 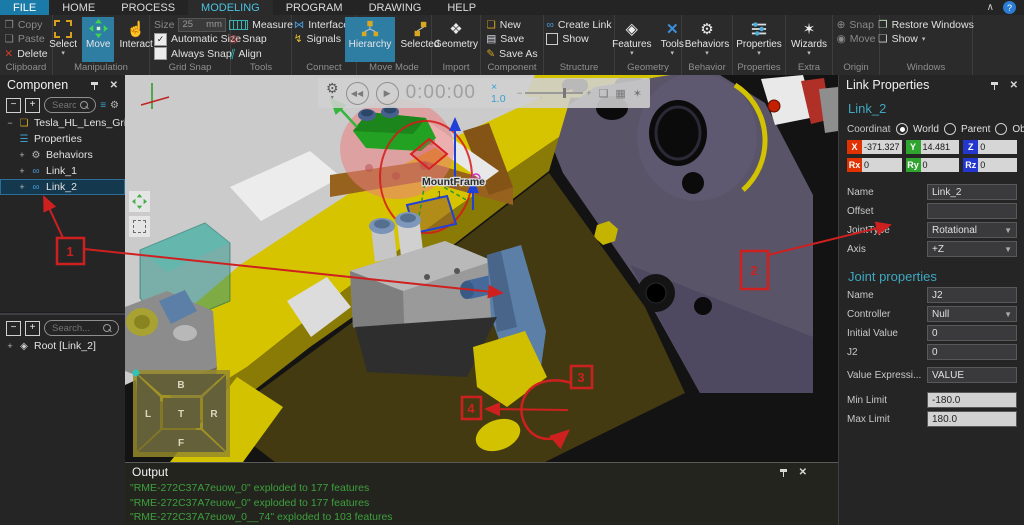 I want to click on graph-filter-icon: ≡, so click(x=103, y=105).